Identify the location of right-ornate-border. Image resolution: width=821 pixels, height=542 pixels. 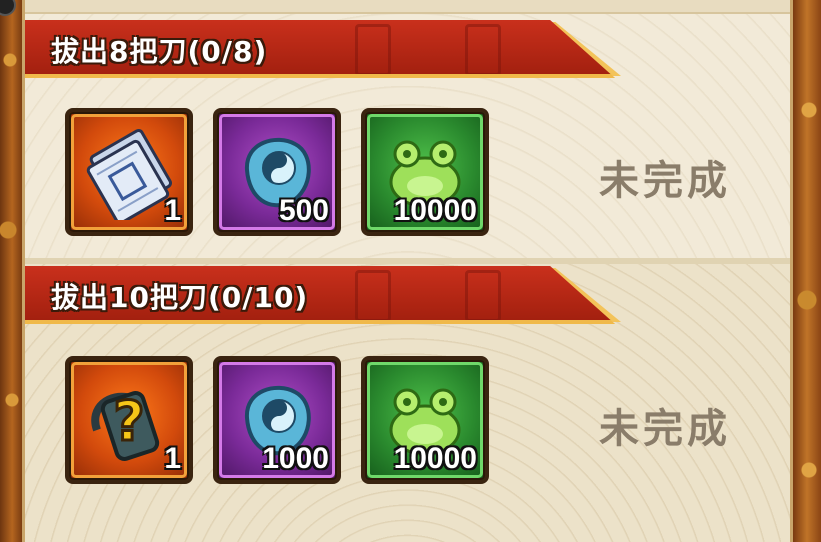
(807, 271).